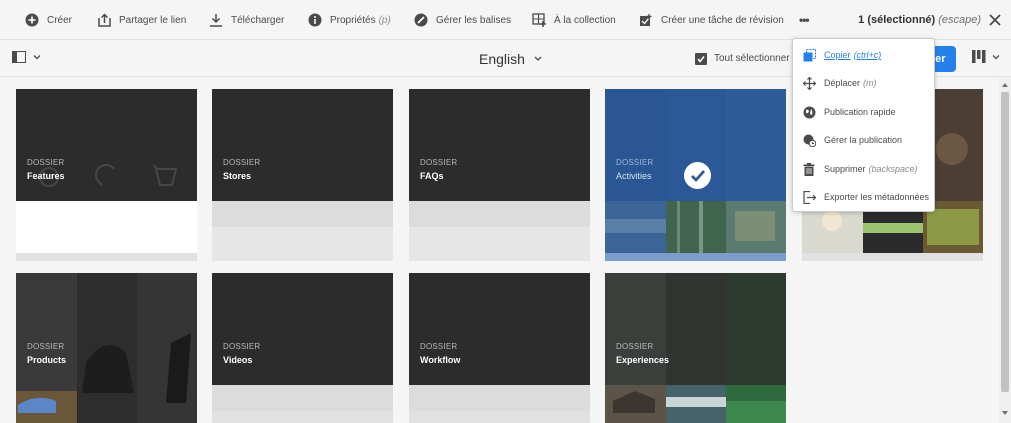  What do you see at coordinates (979, 56) in the screenshot?
I see `card-view-icon` at bounding box center [979, 56].